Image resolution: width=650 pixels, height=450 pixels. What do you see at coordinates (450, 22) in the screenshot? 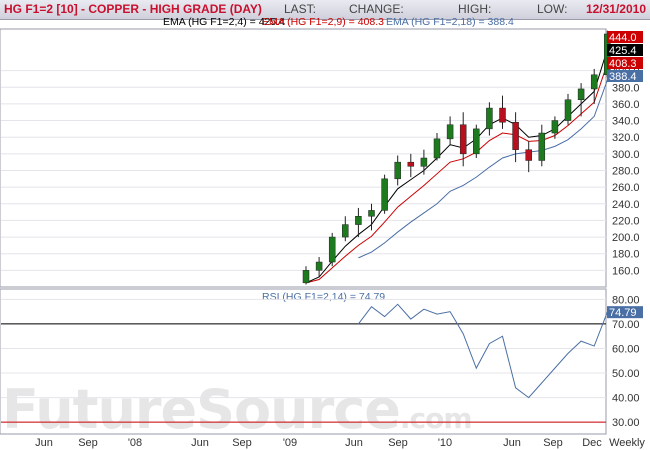
I see `ema-18-legend: EMA (HG F1=2,18) = 388.4` at bounding box center [450, 22].